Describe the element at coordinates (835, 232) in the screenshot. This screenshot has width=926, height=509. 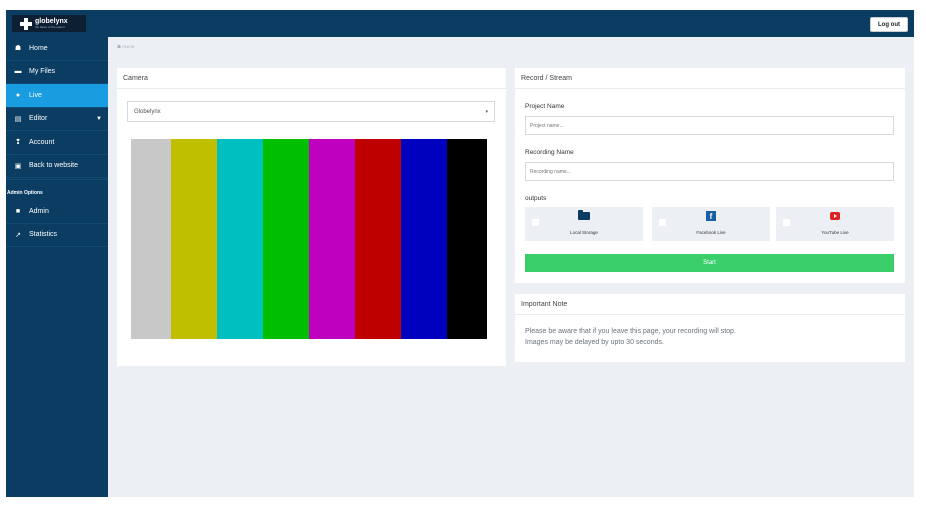
I see `output-label: YouTube Live` at that location.